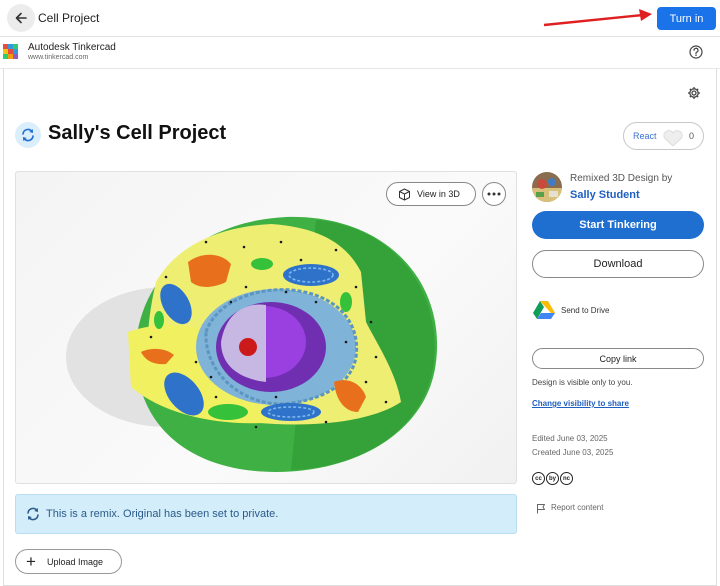 Image resolution: width=720 pixels, height=586 pixels. What do you see at coordinates (618, 358) in the screenshot?
I see `copy-link-button: Copy link` at bounding box center [618, 358].